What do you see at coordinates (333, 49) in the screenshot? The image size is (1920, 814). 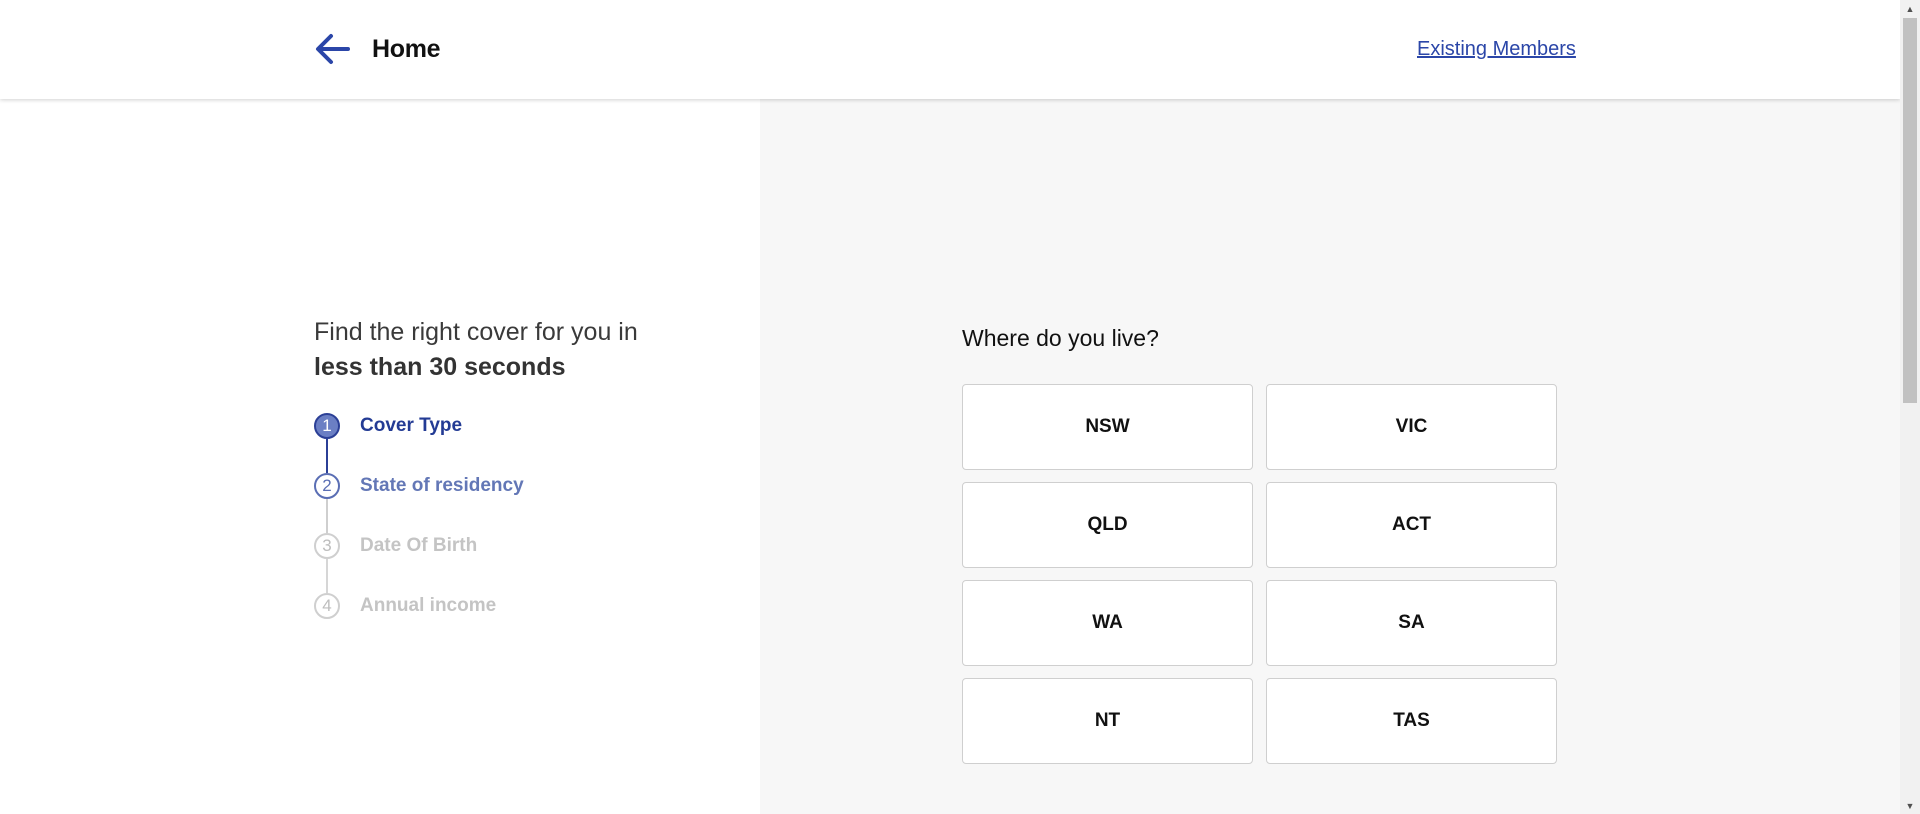 I see `arrow-left-icon` at bounding box center [333, 49].